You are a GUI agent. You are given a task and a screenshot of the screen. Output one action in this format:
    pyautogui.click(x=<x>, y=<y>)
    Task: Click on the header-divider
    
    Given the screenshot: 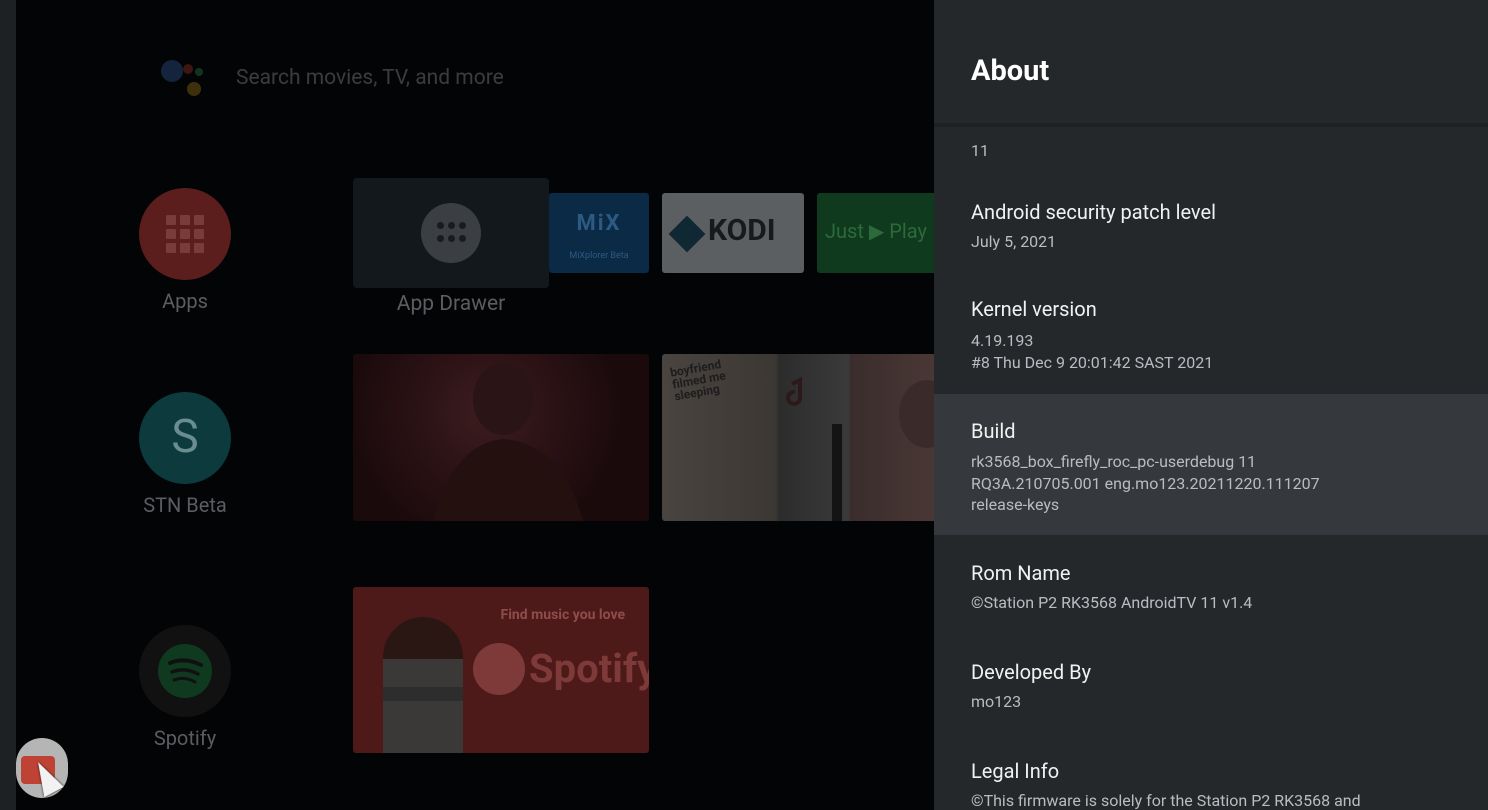 What is the action you would take?
    pyautogui.click(x=1211, y=125)
    